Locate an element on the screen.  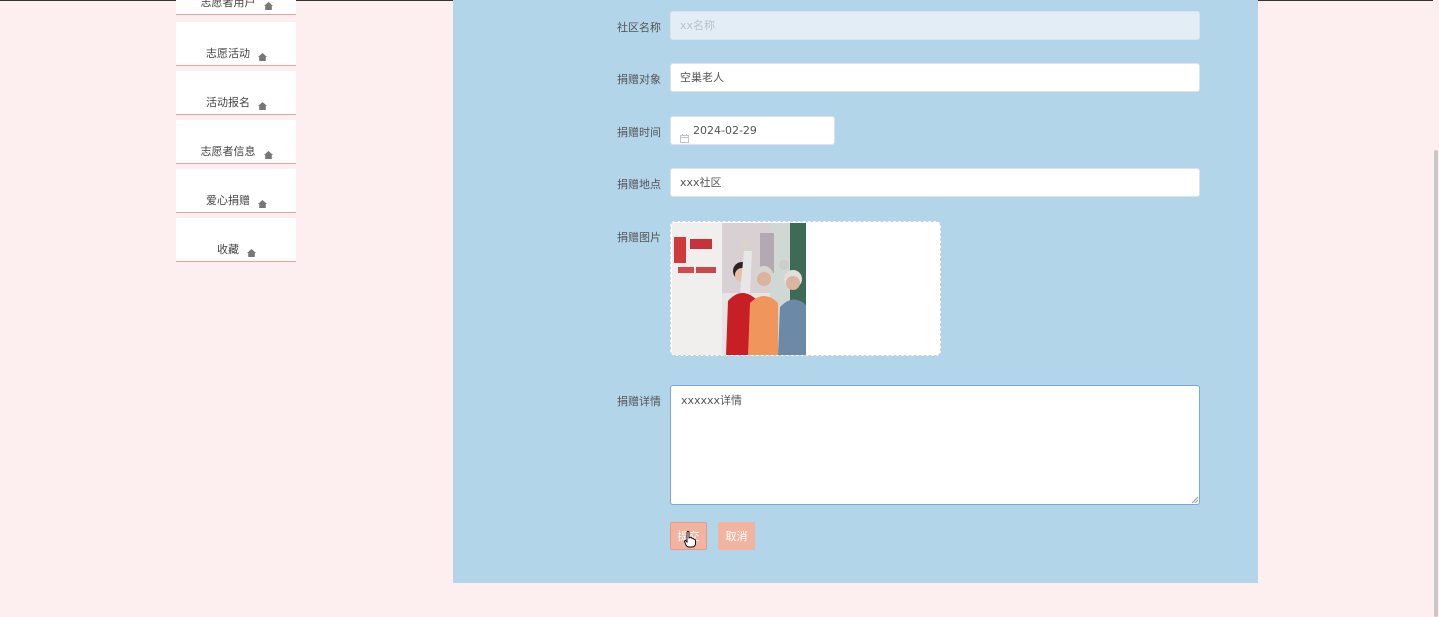
community-name-label: 社区名称 is located at coordinates (639, 27).